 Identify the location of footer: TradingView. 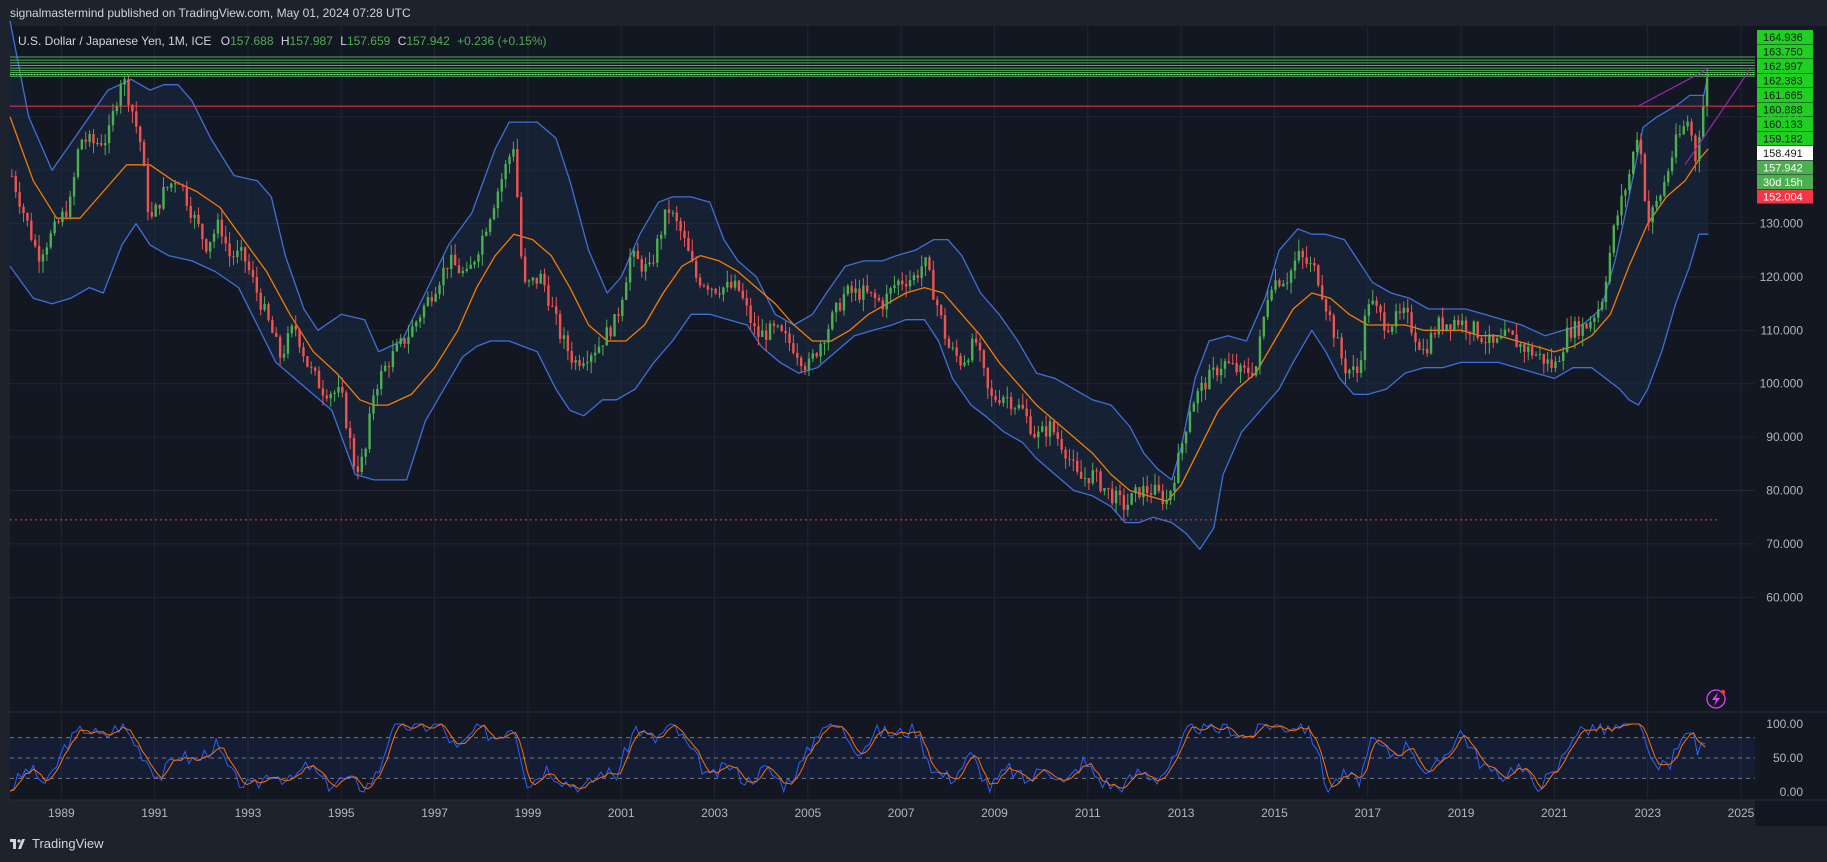
(913, 844).